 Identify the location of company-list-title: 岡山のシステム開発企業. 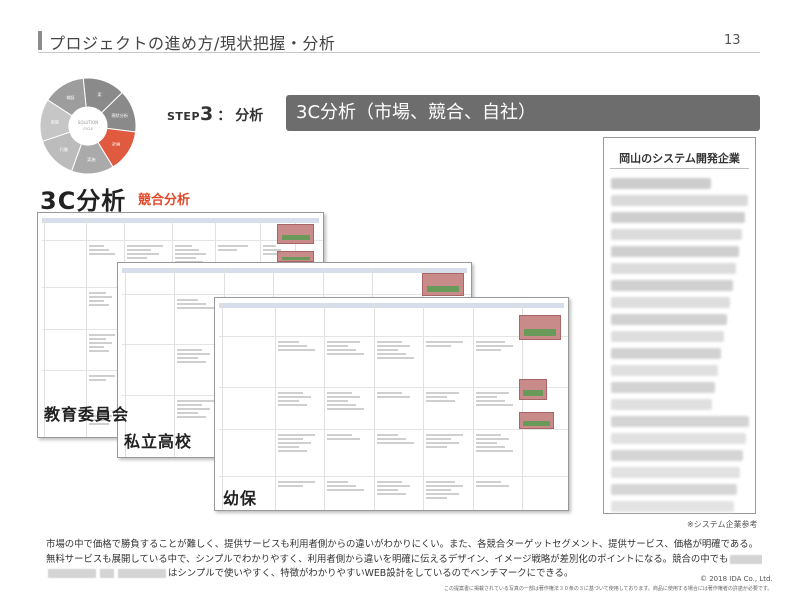
(679, 158).